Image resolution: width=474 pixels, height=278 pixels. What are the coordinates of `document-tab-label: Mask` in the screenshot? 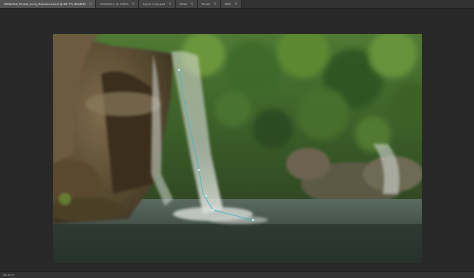 It's located at (183, 4).